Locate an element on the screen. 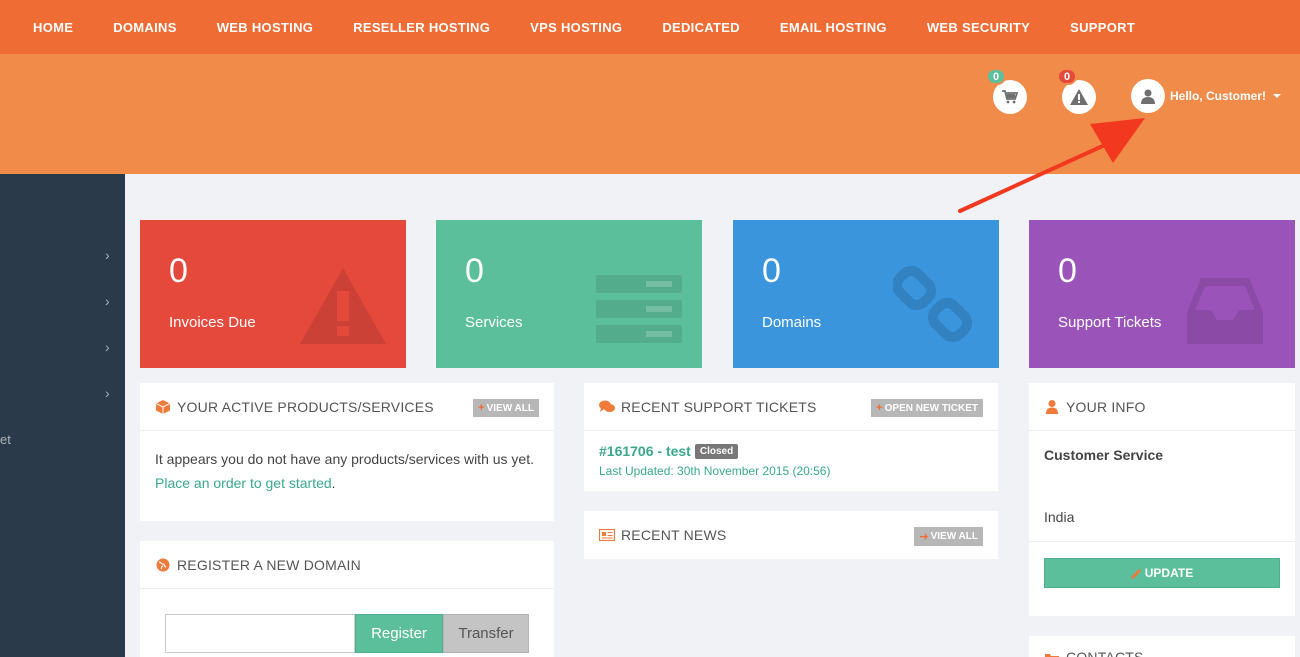  open-new-ticket-button: + OPEN NEW TICKET is located at coordinates (927, 408).